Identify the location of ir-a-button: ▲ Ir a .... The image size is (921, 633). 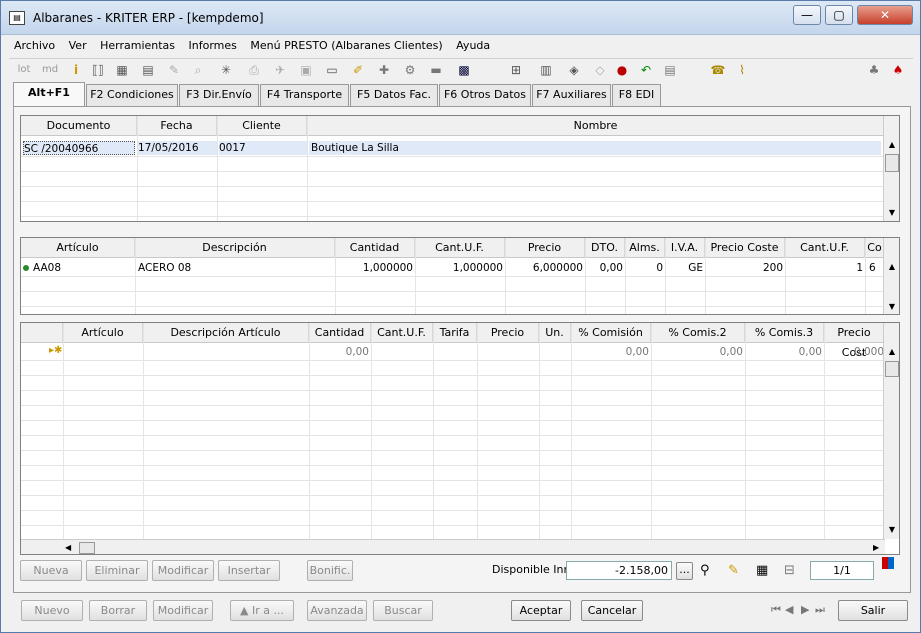
(262, 610).